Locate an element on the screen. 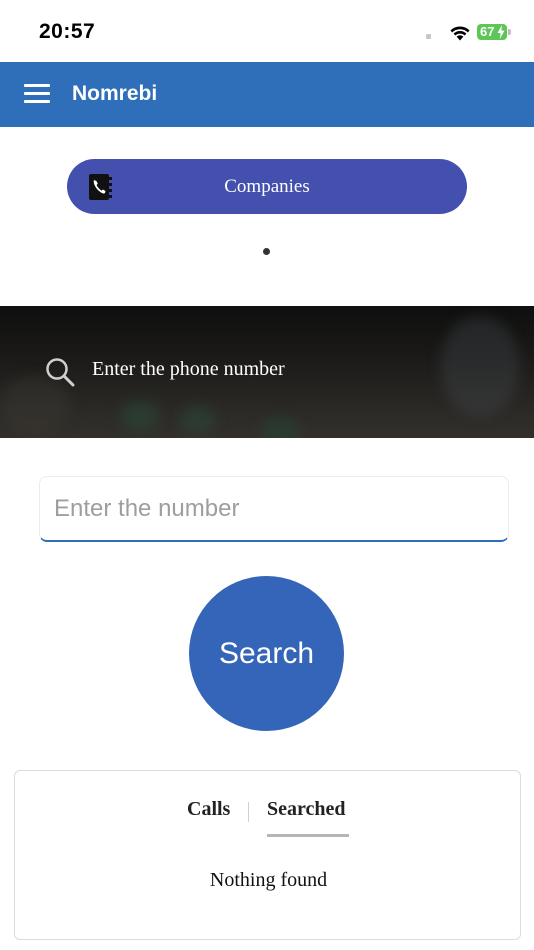 This screenshot has height=950, width=534. battery-icon: 67 is located at coordinates (492, 32).